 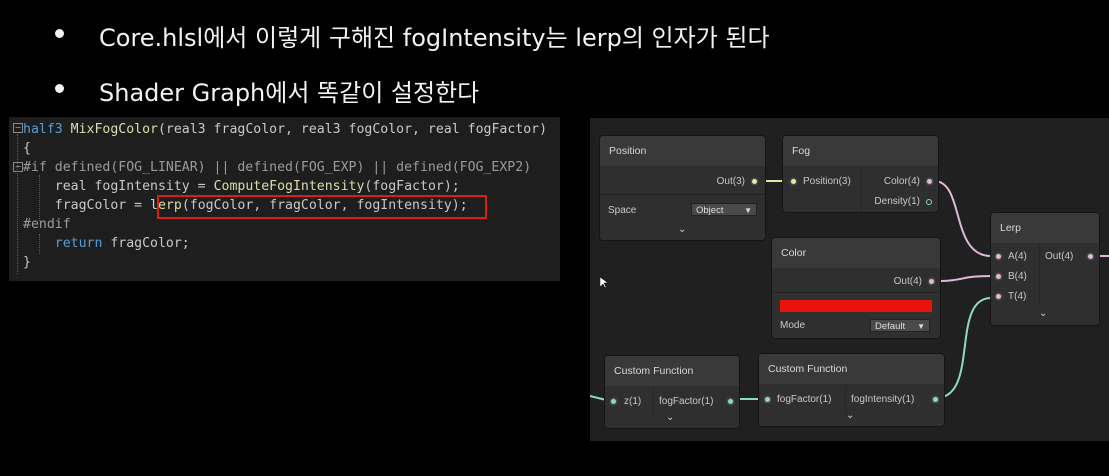 I want to click on code-line: return fragColor;, so click(x=106, y=243).